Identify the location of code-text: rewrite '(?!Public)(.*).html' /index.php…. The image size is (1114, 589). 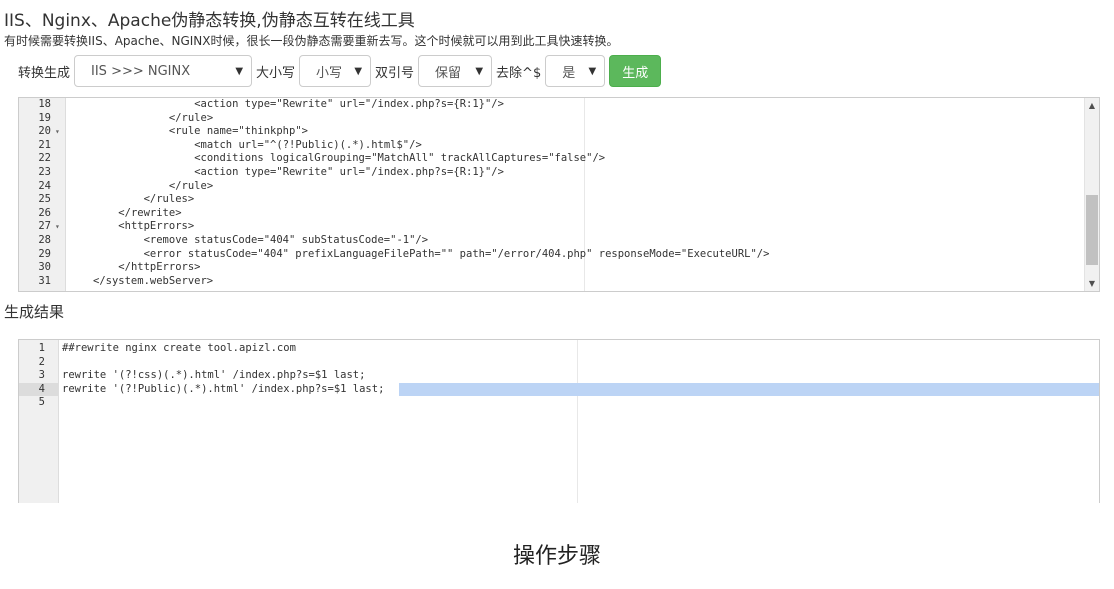
(223, 388).